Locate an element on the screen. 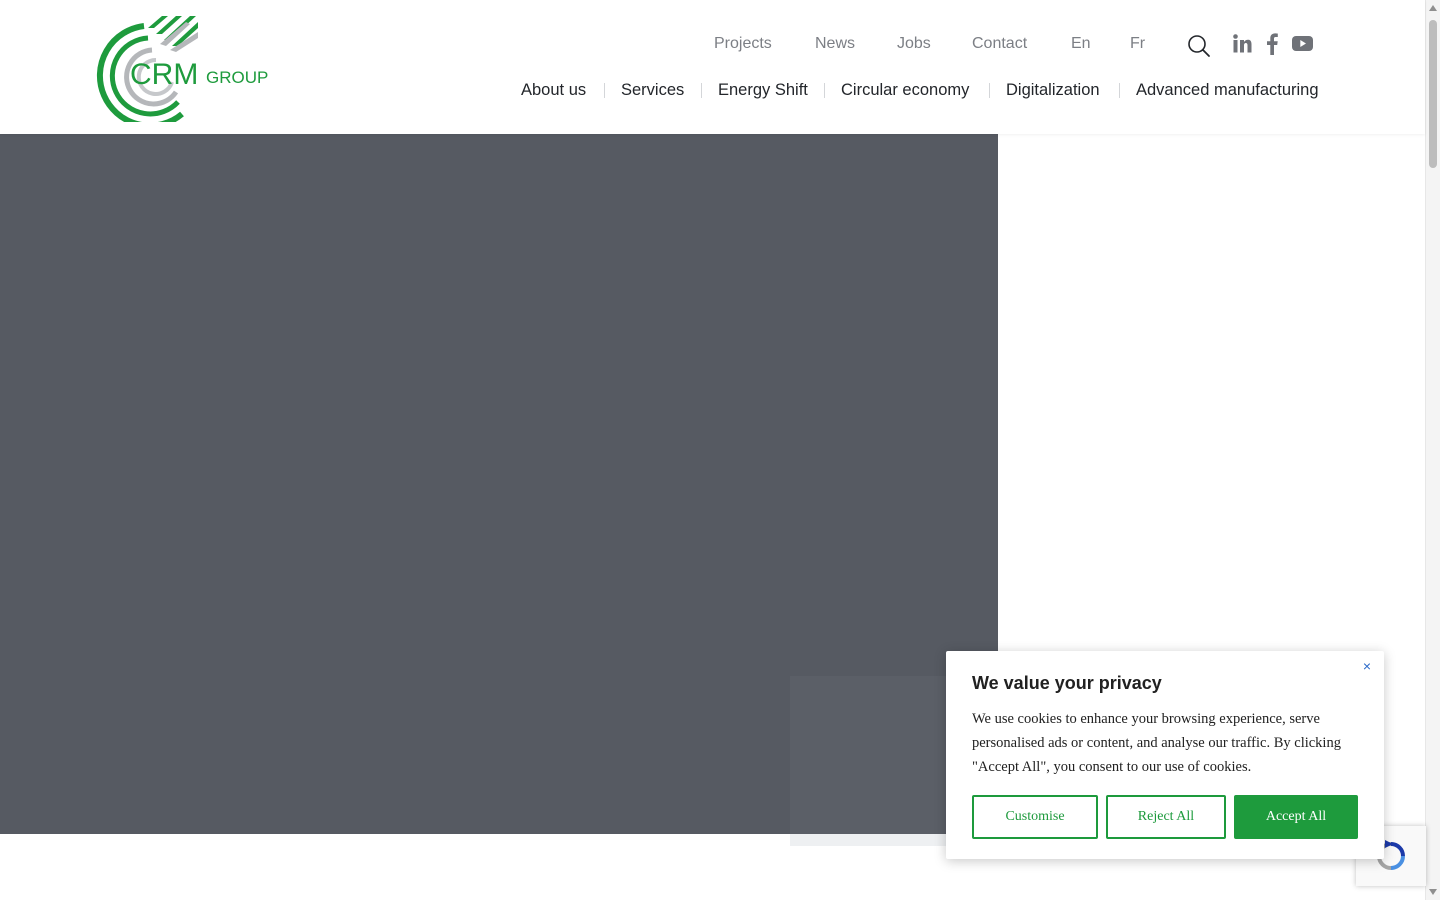  nav-projects: Projects is located at coordinates (743, 44).